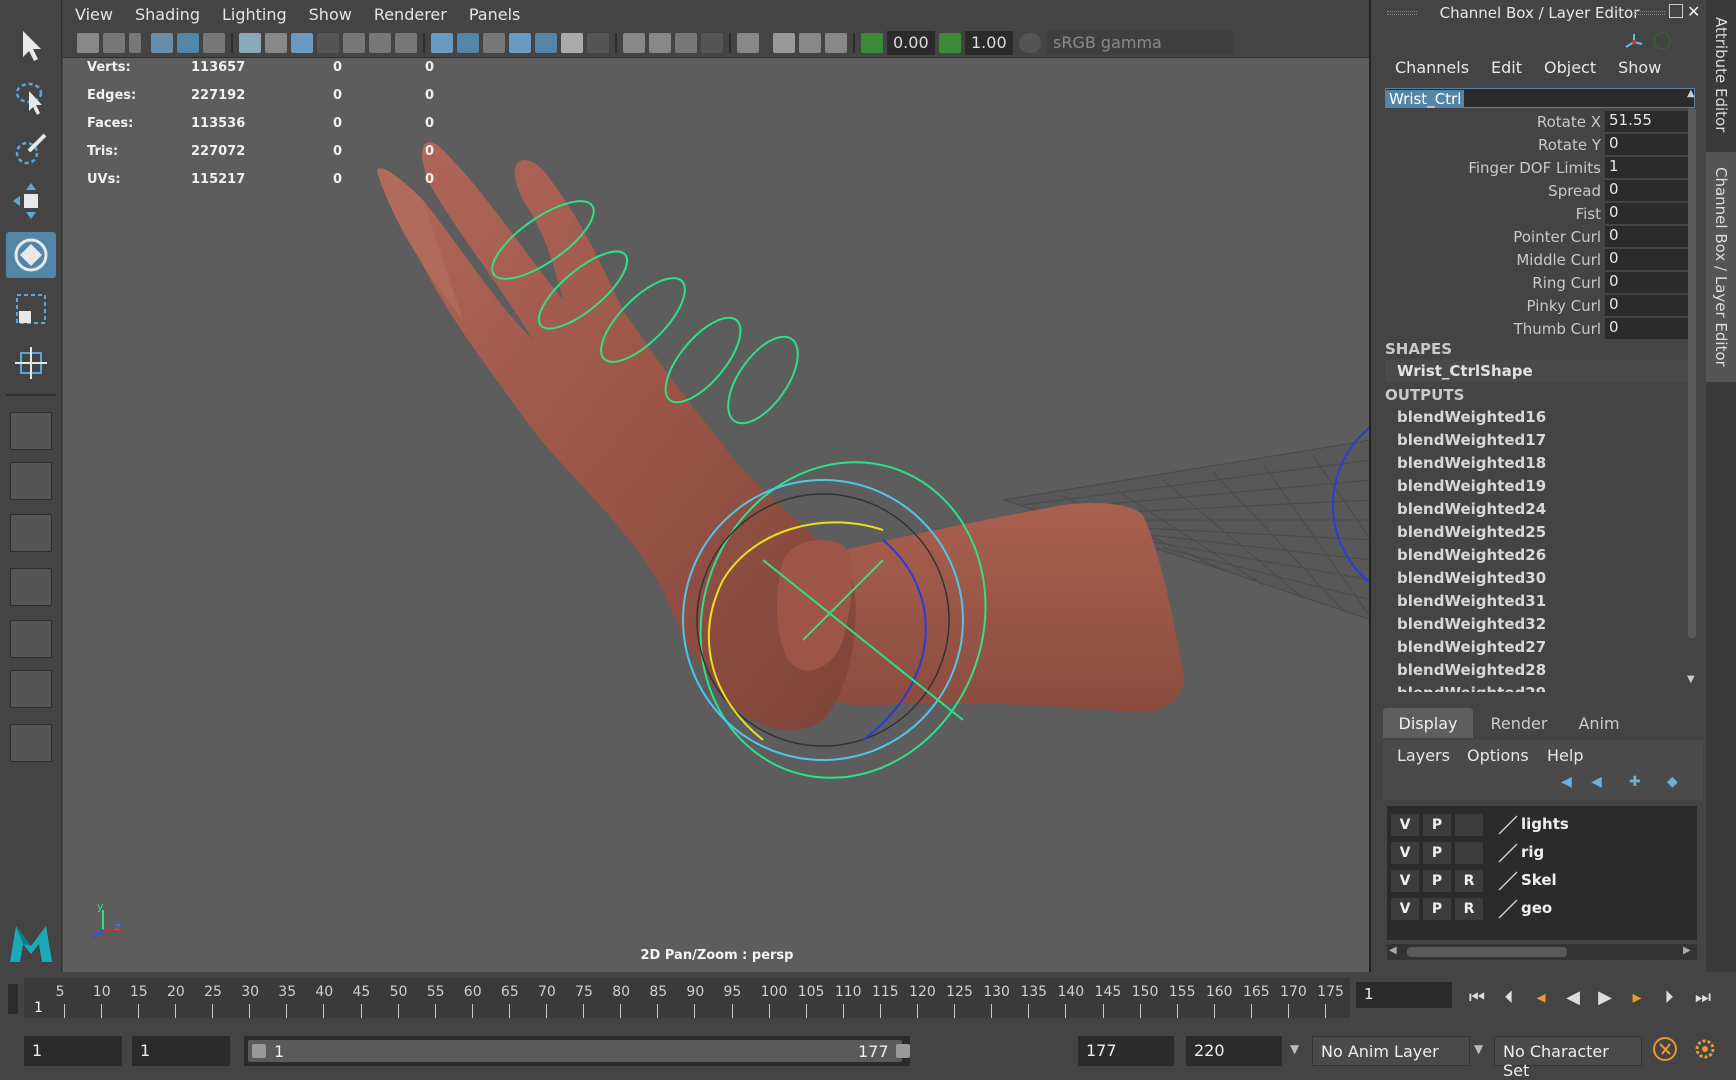  I want to click on playback-end-field: 177, so click(1126, 1051).